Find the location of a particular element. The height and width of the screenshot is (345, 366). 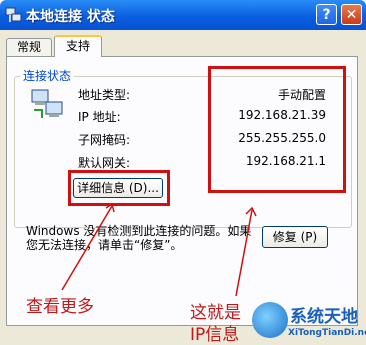

site-watermark: 系统天地 XiTongTianDi.net is located at coordinates (309, 323).